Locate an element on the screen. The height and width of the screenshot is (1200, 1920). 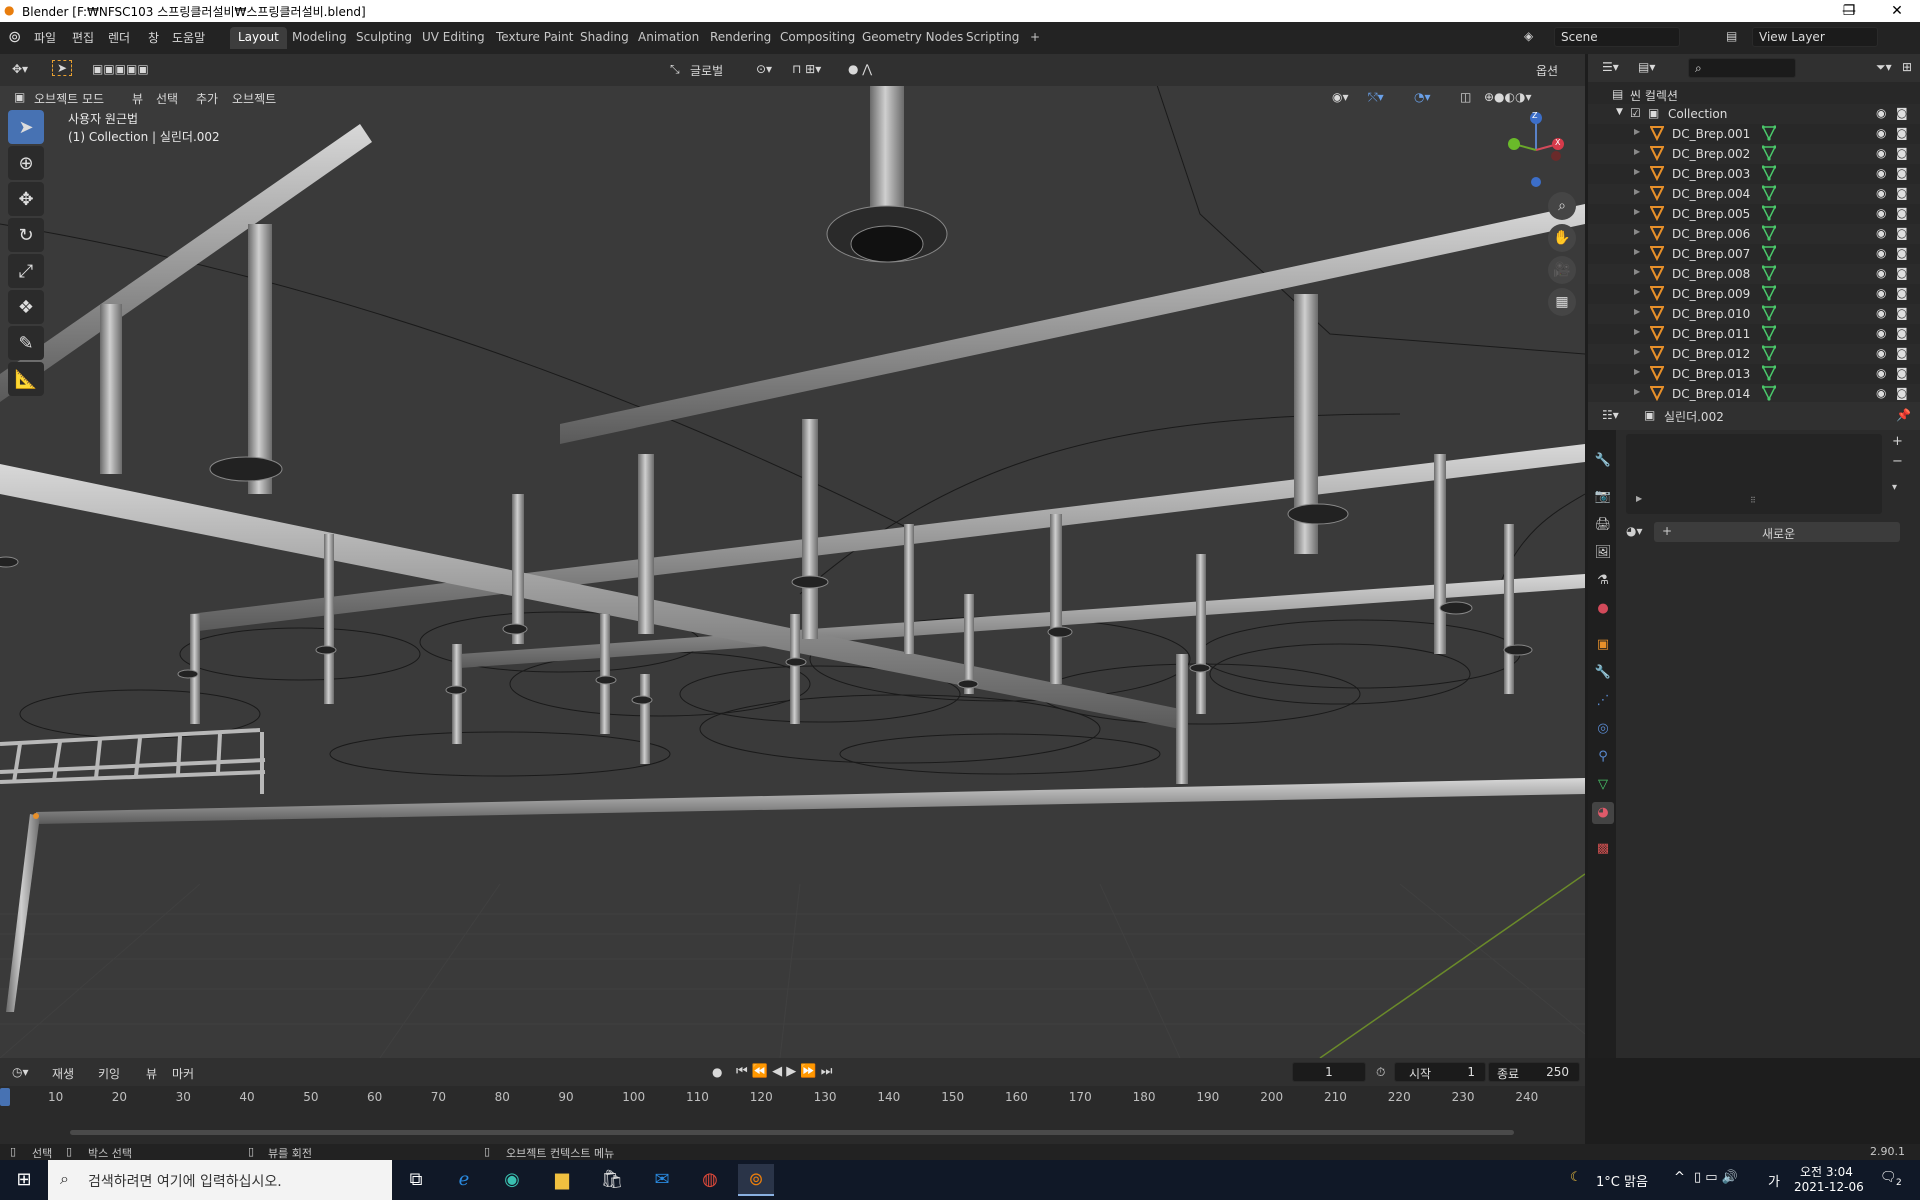
menu-window: 창 is located at coordinates (153, 37).